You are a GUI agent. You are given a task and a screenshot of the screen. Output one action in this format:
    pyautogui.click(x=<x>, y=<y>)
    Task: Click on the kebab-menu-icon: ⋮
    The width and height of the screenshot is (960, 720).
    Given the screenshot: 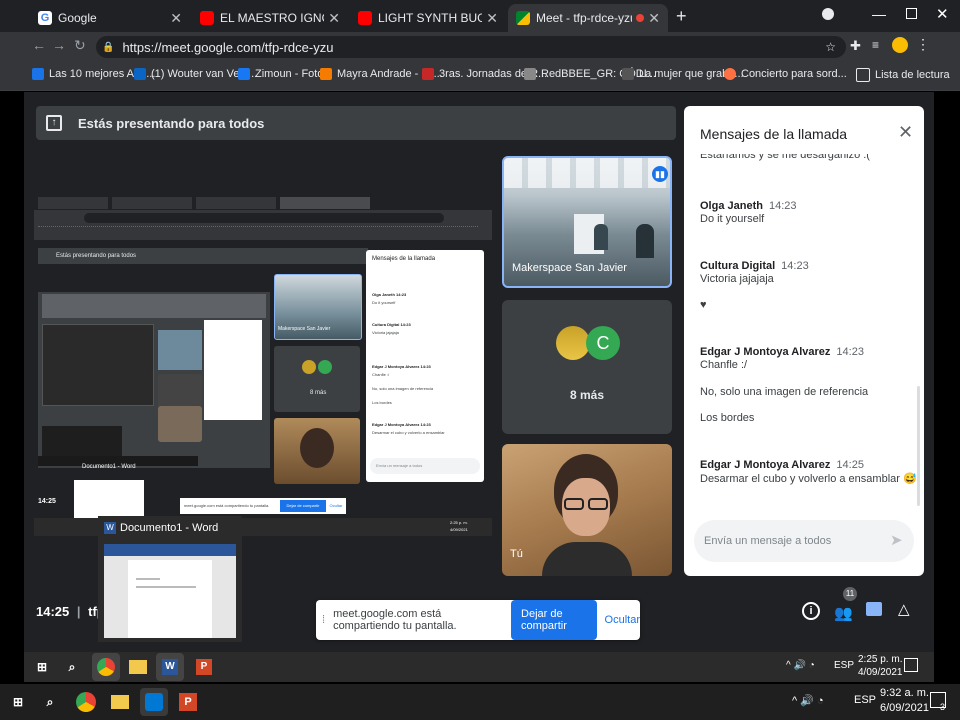 What is the action you would take?
    pyautogui.click(x=923, y=44)
    